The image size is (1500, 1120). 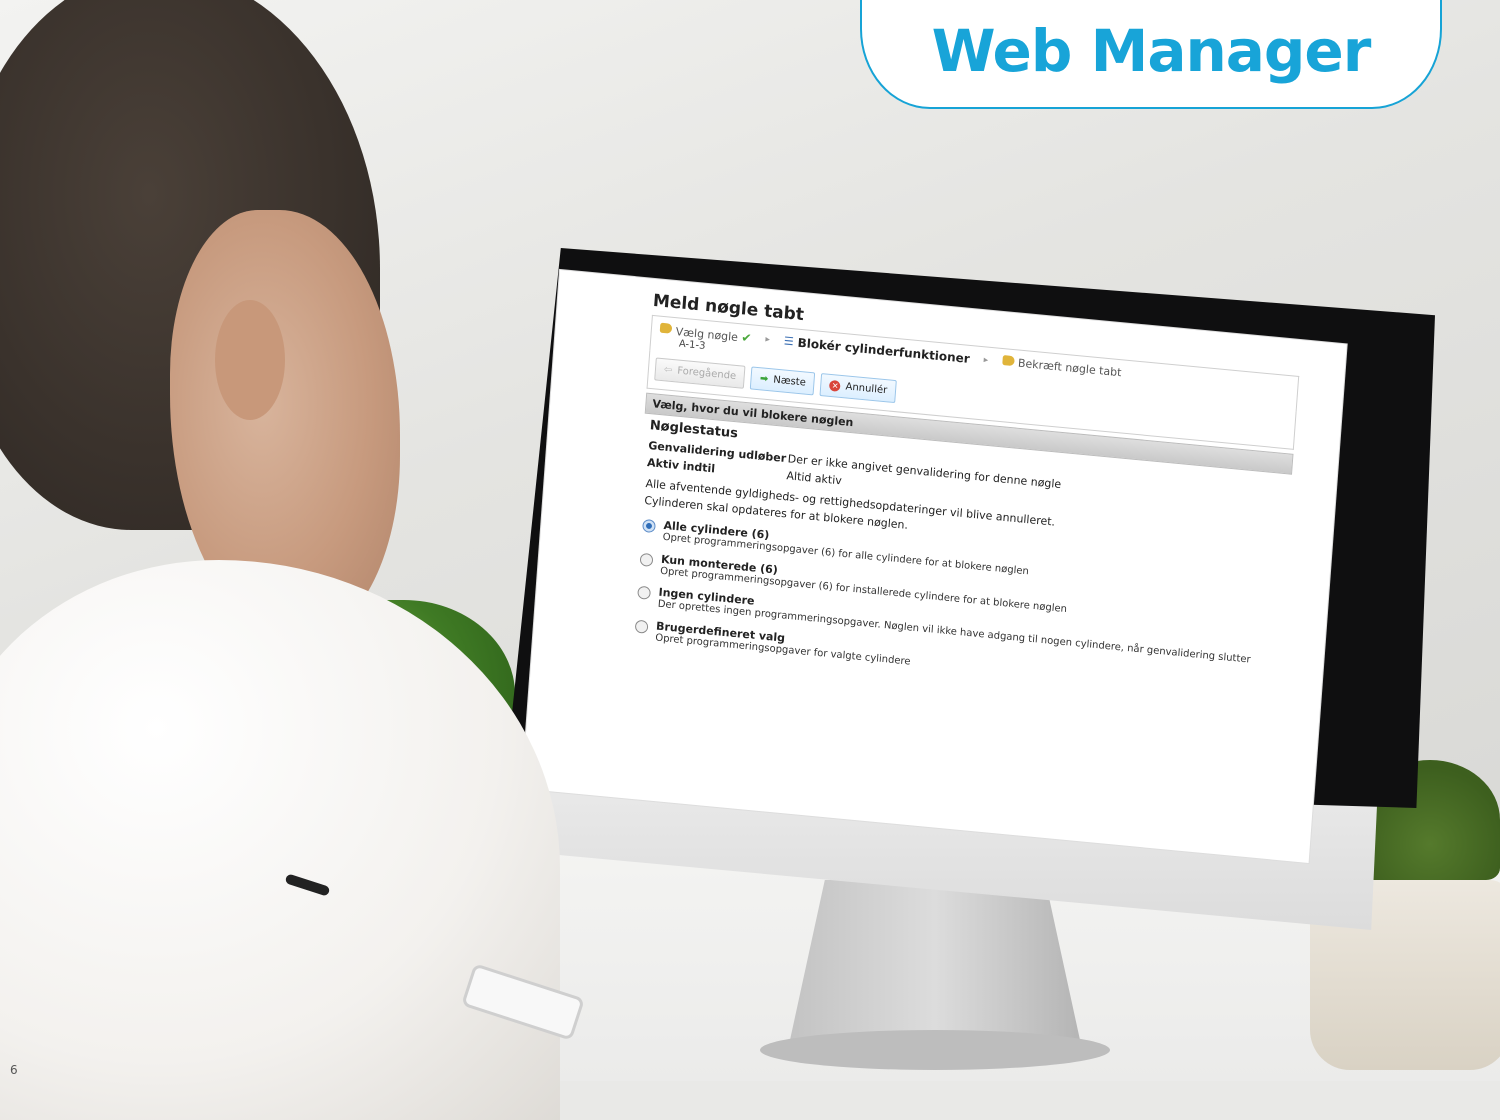 I want to click on previous-button-label: Foregående, so click(x=706, y=374).